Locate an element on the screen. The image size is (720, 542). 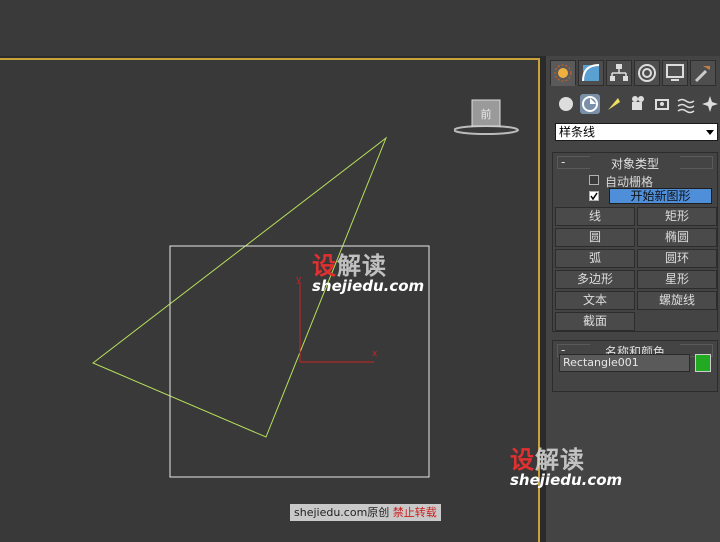
object-type-header: - 对象类型 is located at coordinates (635, 163).